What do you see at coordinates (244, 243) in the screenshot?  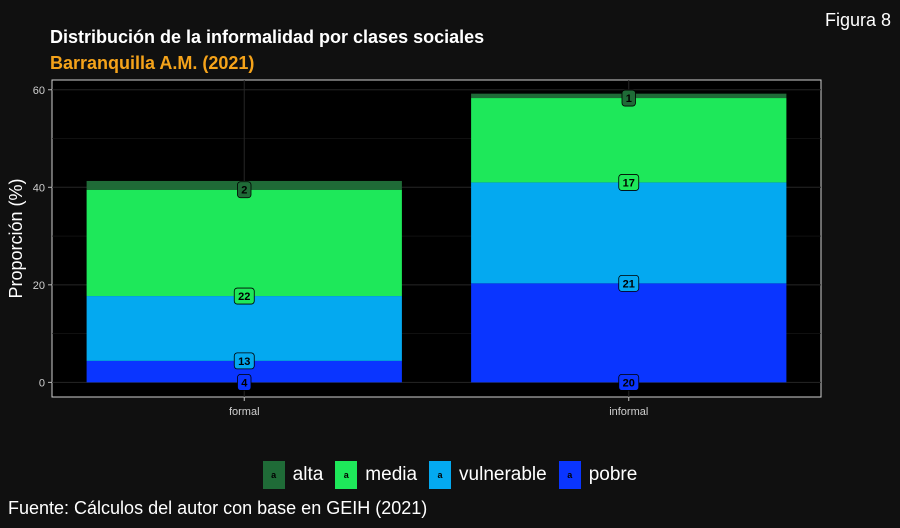 I see `bar-segment-media-formal` at bounding box center [244, 243].